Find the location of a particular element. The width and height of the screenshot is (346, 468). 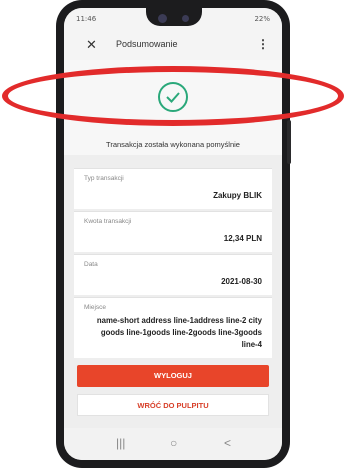

success-message: Transakcja została wykonana pomyślnie is located at coordinates (173, 144).